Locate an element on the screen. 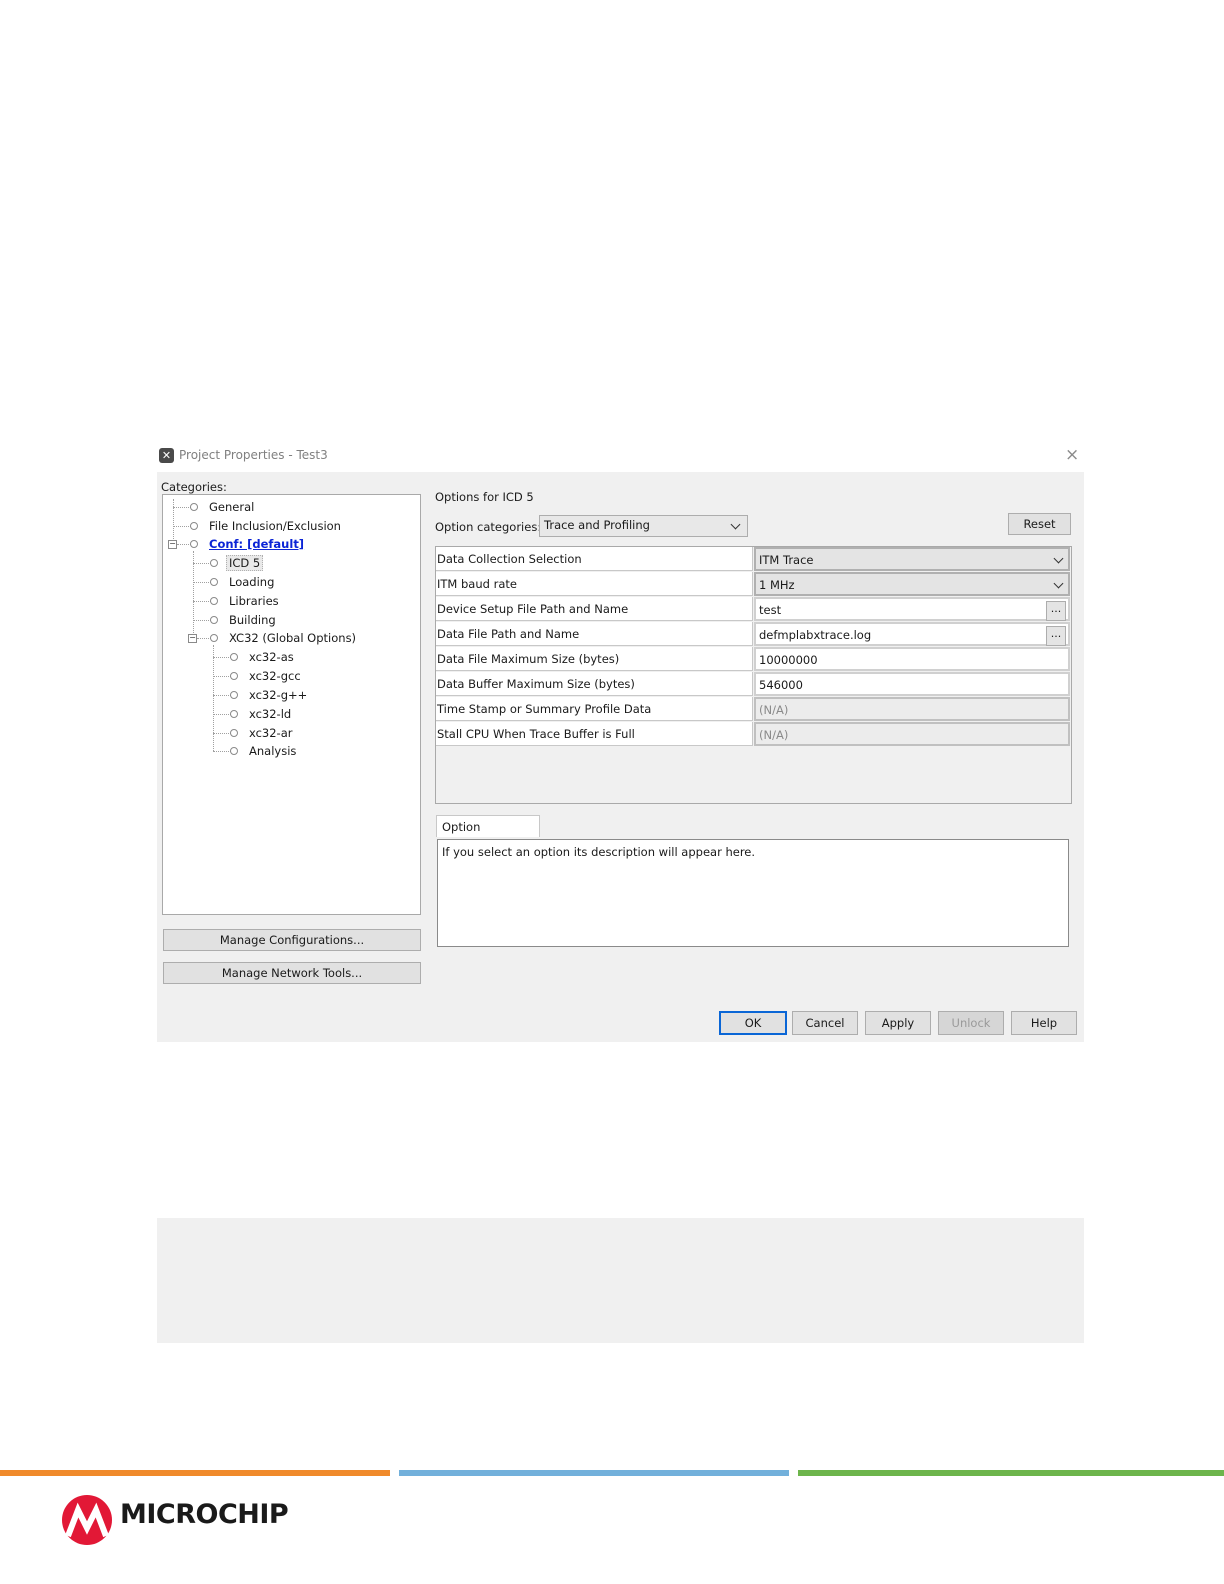 This screenshot has height=1584, width=1224. data-buffer-max-size-input: 546000 is located at coordinates (912, 684).